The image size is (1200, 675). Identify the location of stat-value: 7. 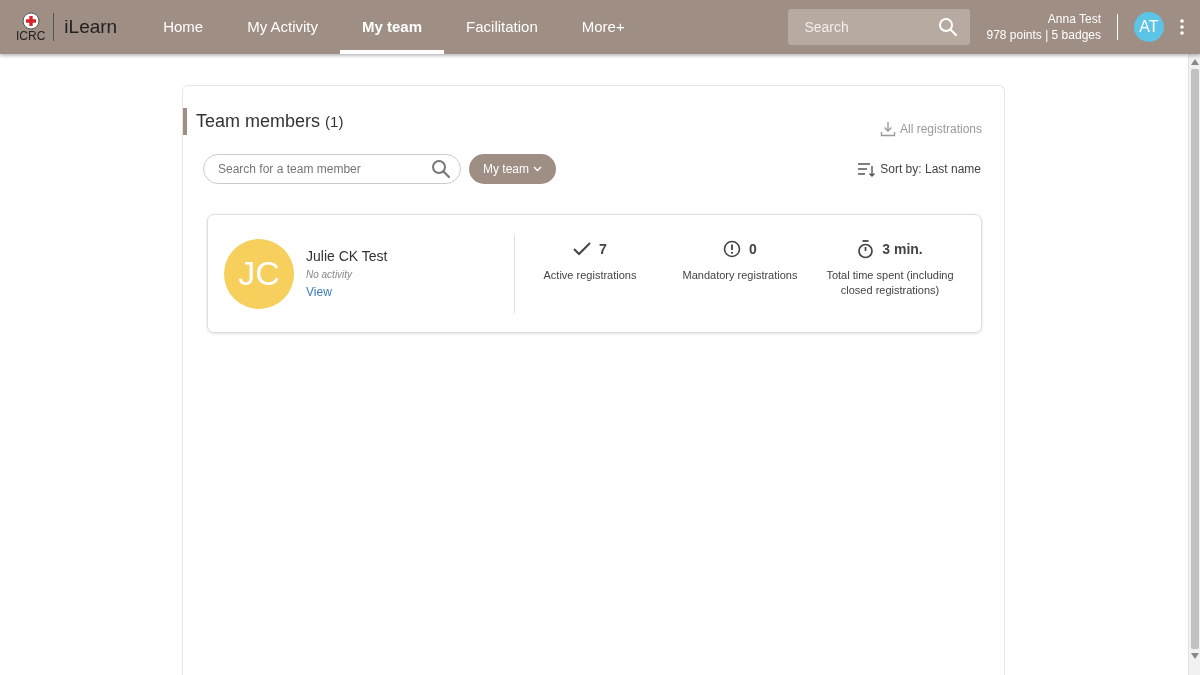
(603, 249).